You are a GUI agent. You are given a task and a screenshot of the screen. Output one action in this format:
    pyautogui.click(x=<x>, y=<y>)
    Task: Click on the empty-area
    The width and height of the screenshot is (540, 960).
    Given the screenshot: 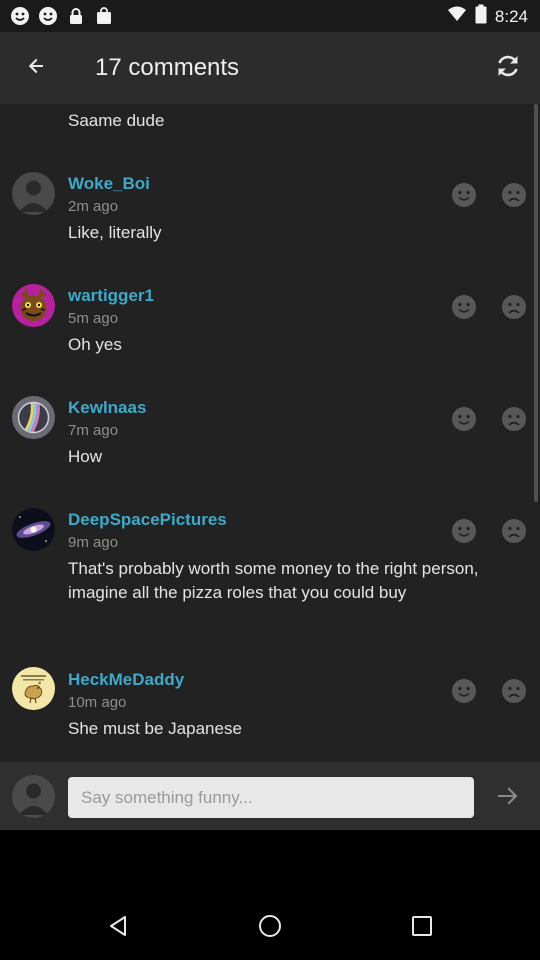 What is the action you would take?
    pyautogui.click(x=270, y=863)
    